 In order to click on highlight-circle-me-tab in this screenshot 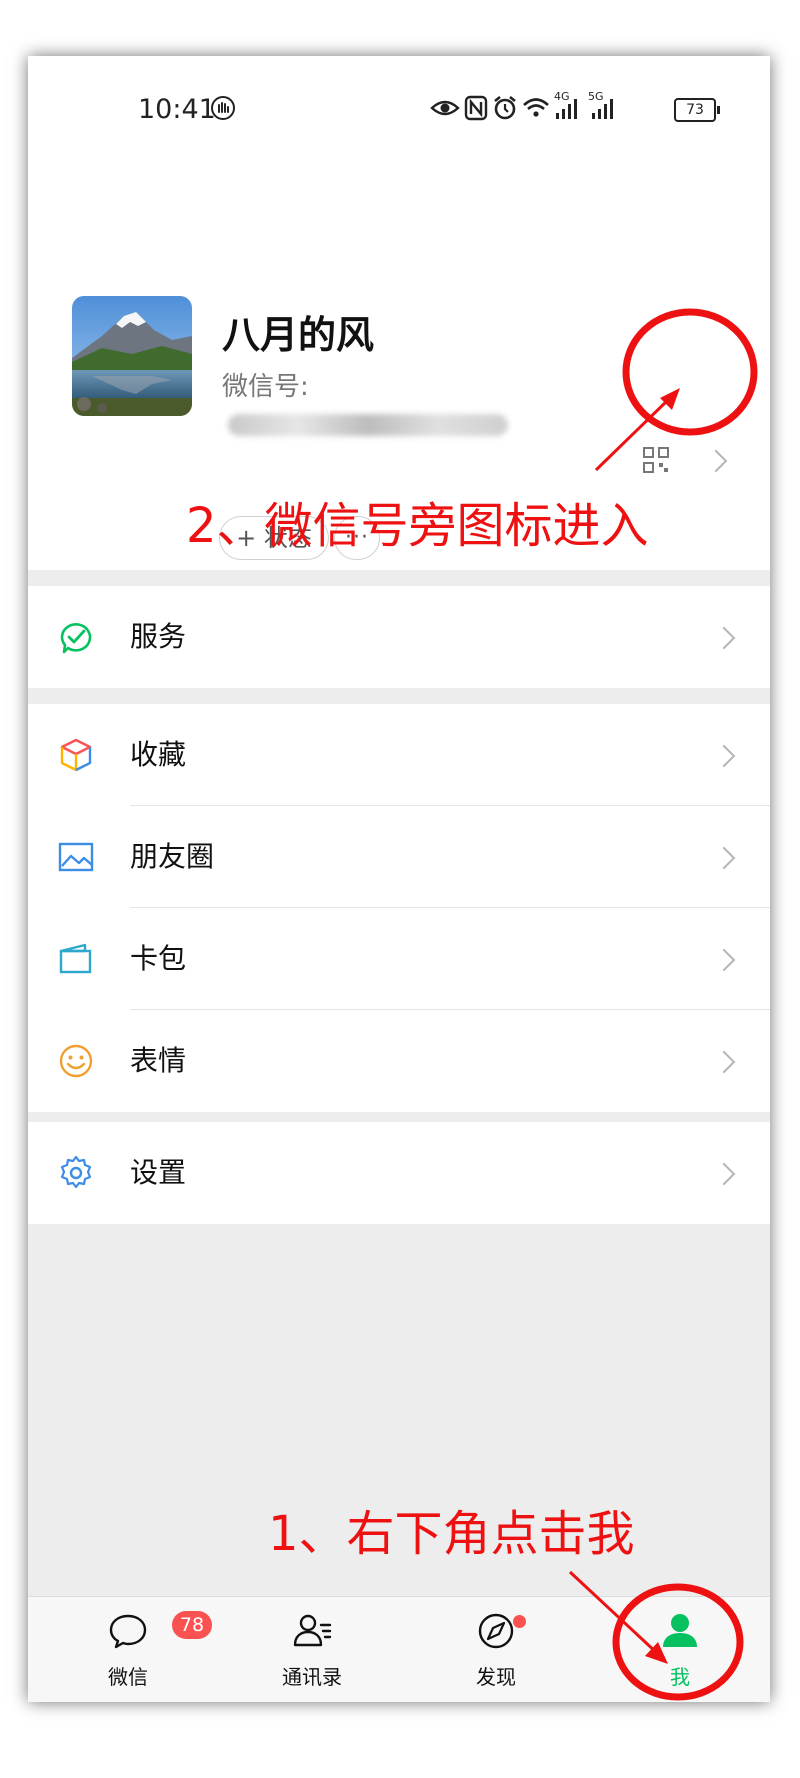, I will do `click(678, 1642)`.